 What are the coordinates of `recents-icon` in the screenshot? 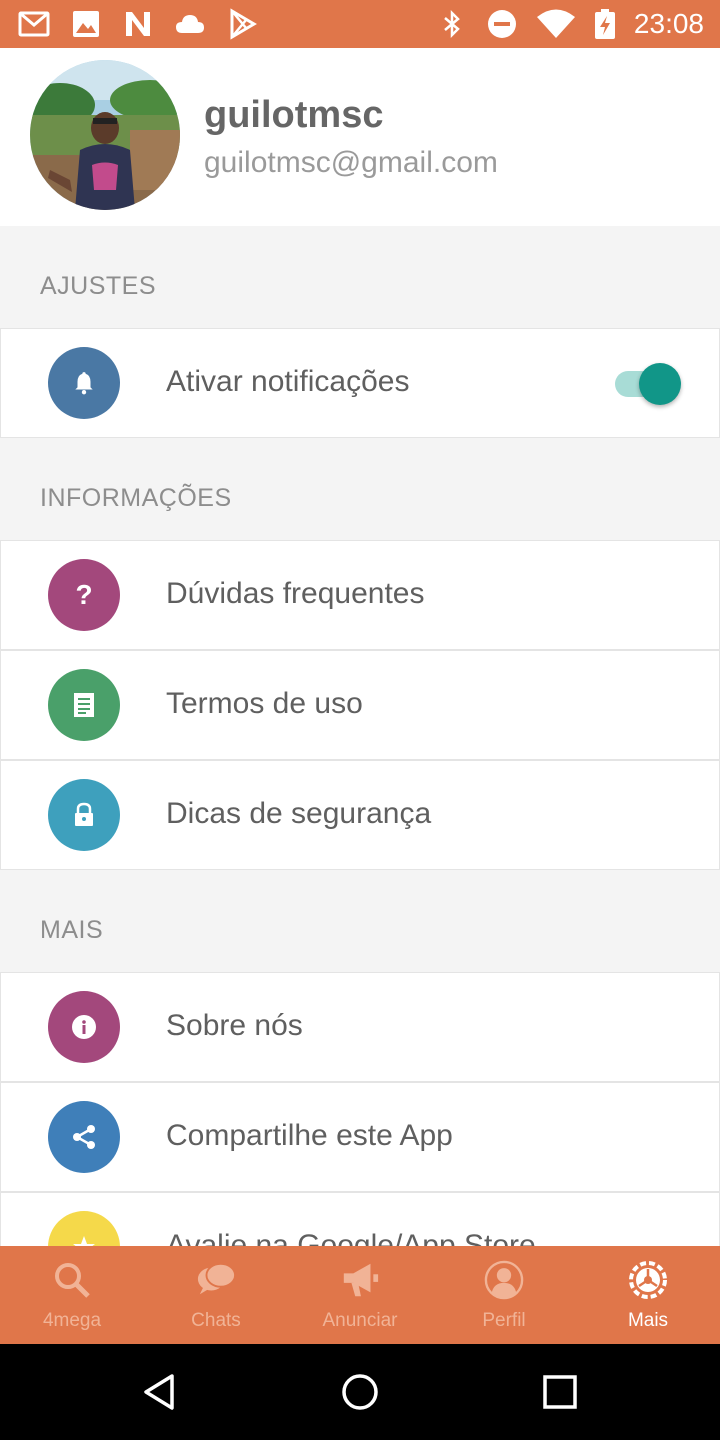 It's located at (560, 1392).